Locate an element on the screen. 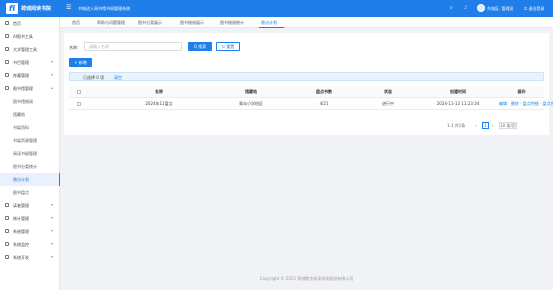  sidebar-item-dev: 系统开发 ▾ is located at coordinates (30, 257).